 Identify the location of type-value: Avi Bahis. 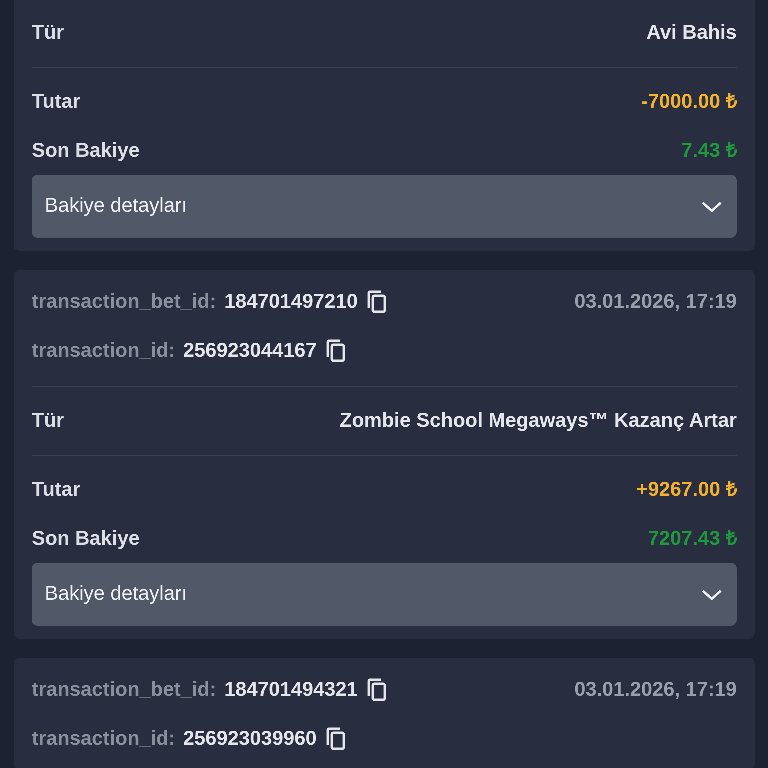
(691, 33).